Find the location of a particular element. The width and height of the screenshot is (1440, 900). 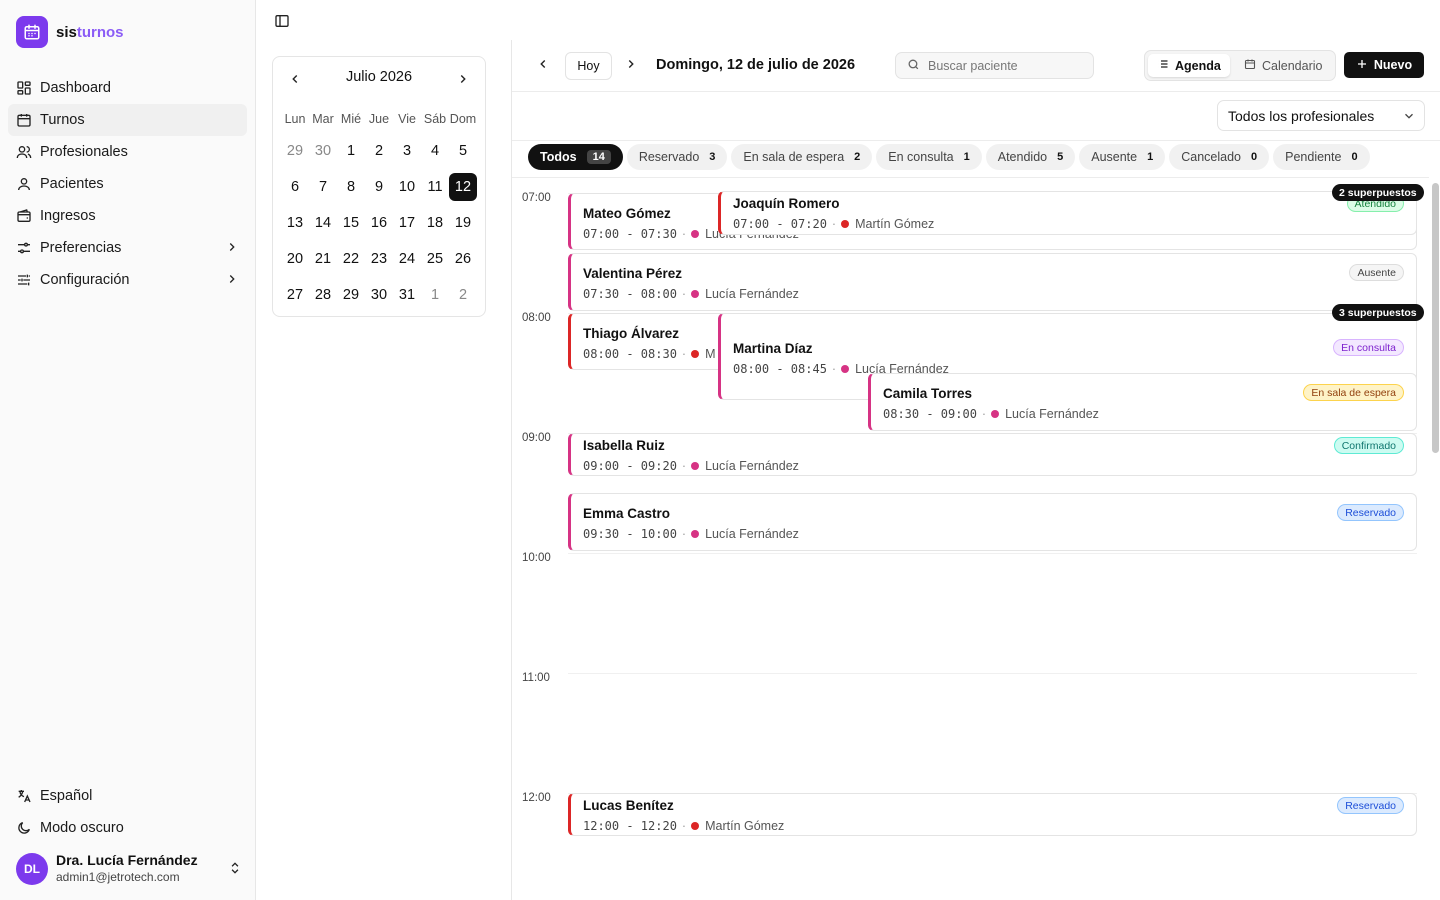

overlap-badge: 2 superpuestos is located at coordinates (1378, 192).